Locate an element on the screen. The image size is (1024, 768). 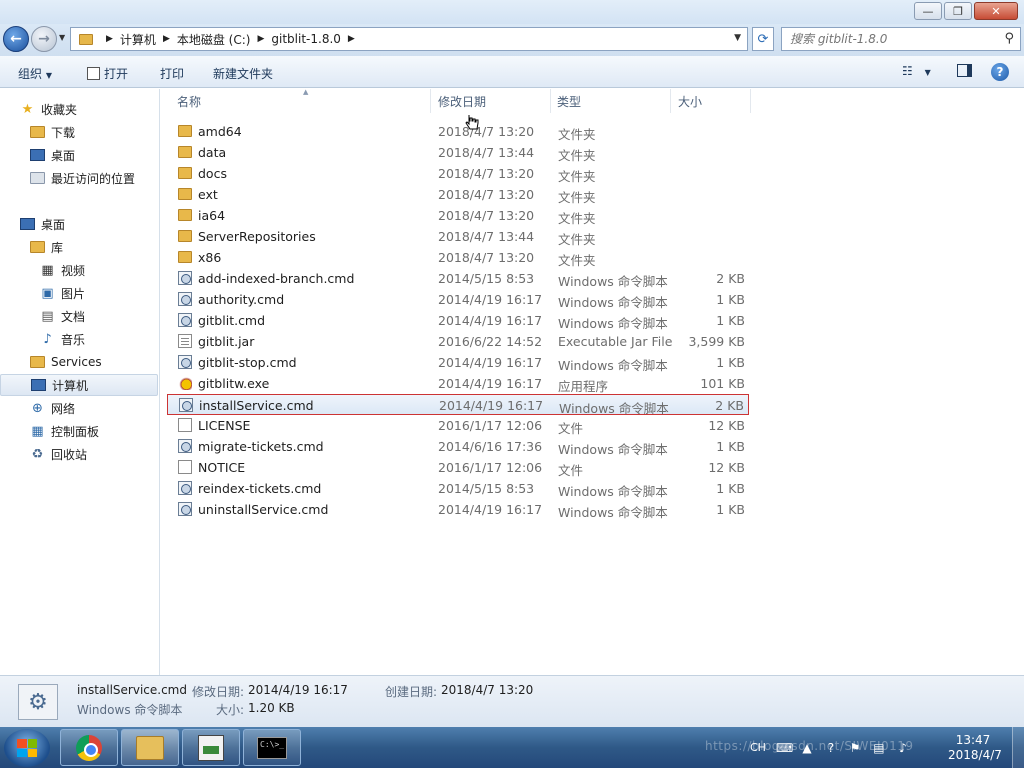
search-box: ⚲ is located at coordinates (901, 39).